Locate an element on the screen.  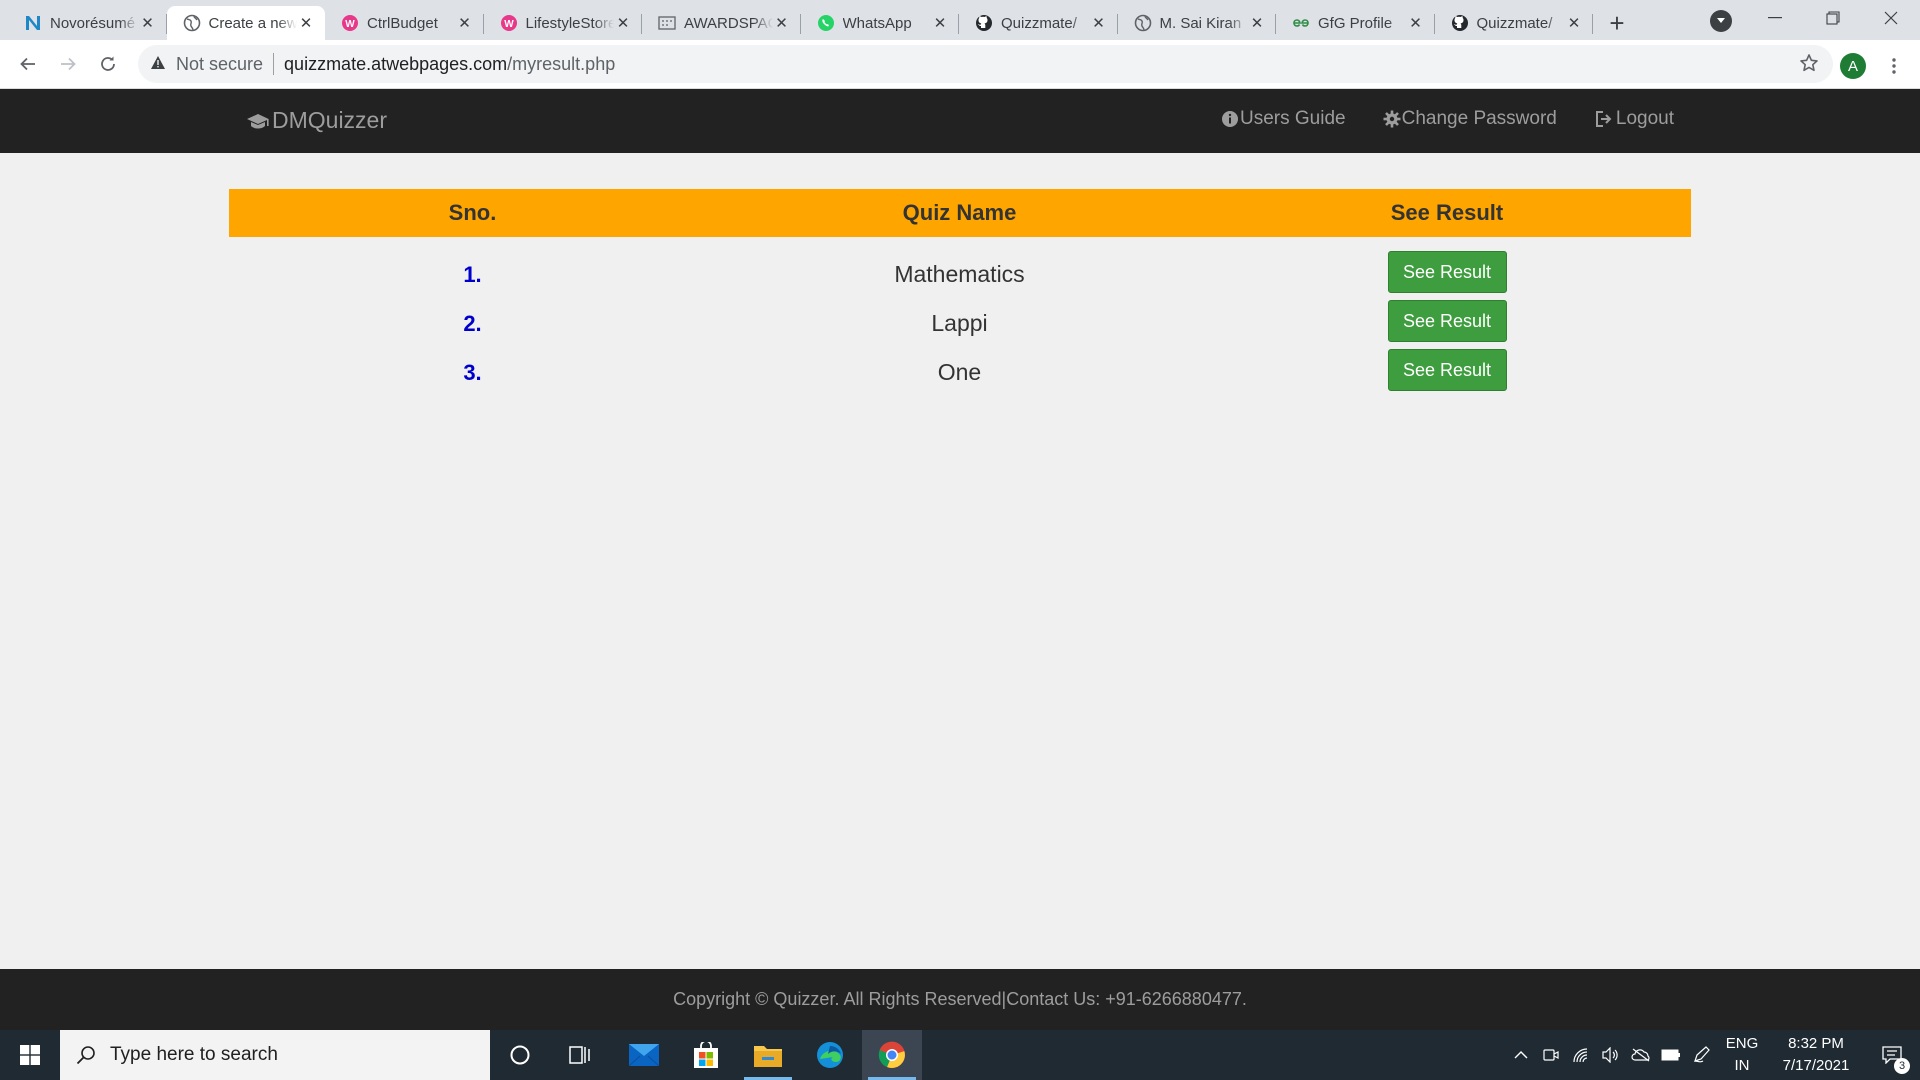
minimize-icon is located at coordinates (1775, 18).